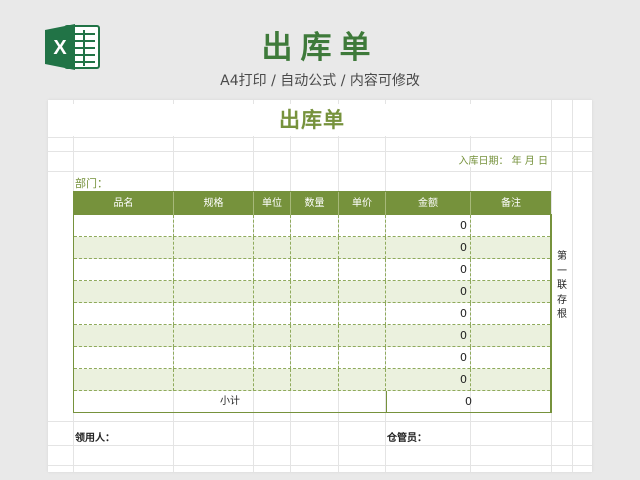  What do you see at coordinates (214, 203) in the screenshot?
I see `column-header-spec: 规格` at bounding box center [214, 203].